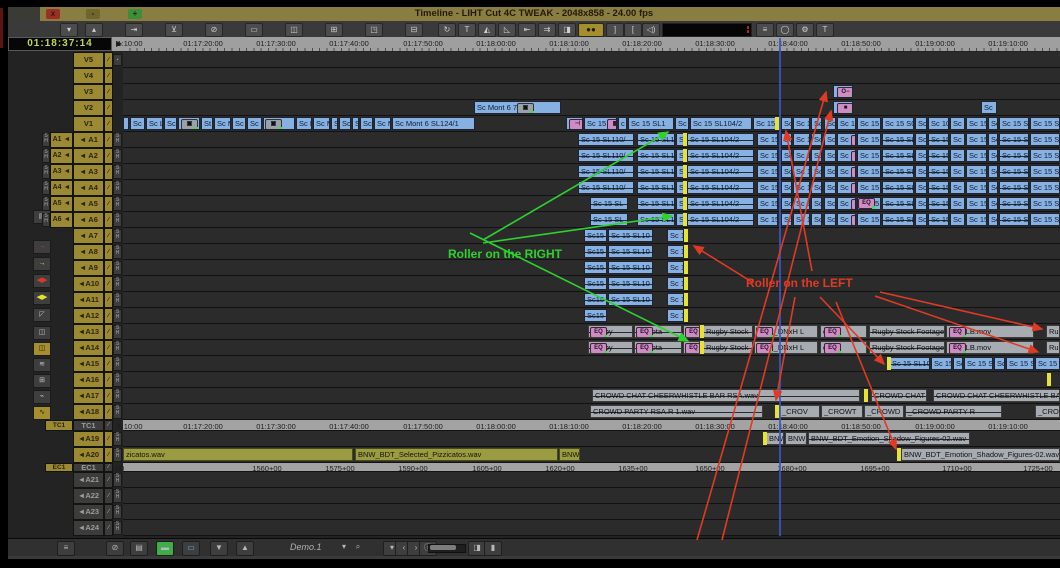  Describe the element at coordinates (88, 512) in the screenshot. I see `track-button-A23: ◄A23` at that location.